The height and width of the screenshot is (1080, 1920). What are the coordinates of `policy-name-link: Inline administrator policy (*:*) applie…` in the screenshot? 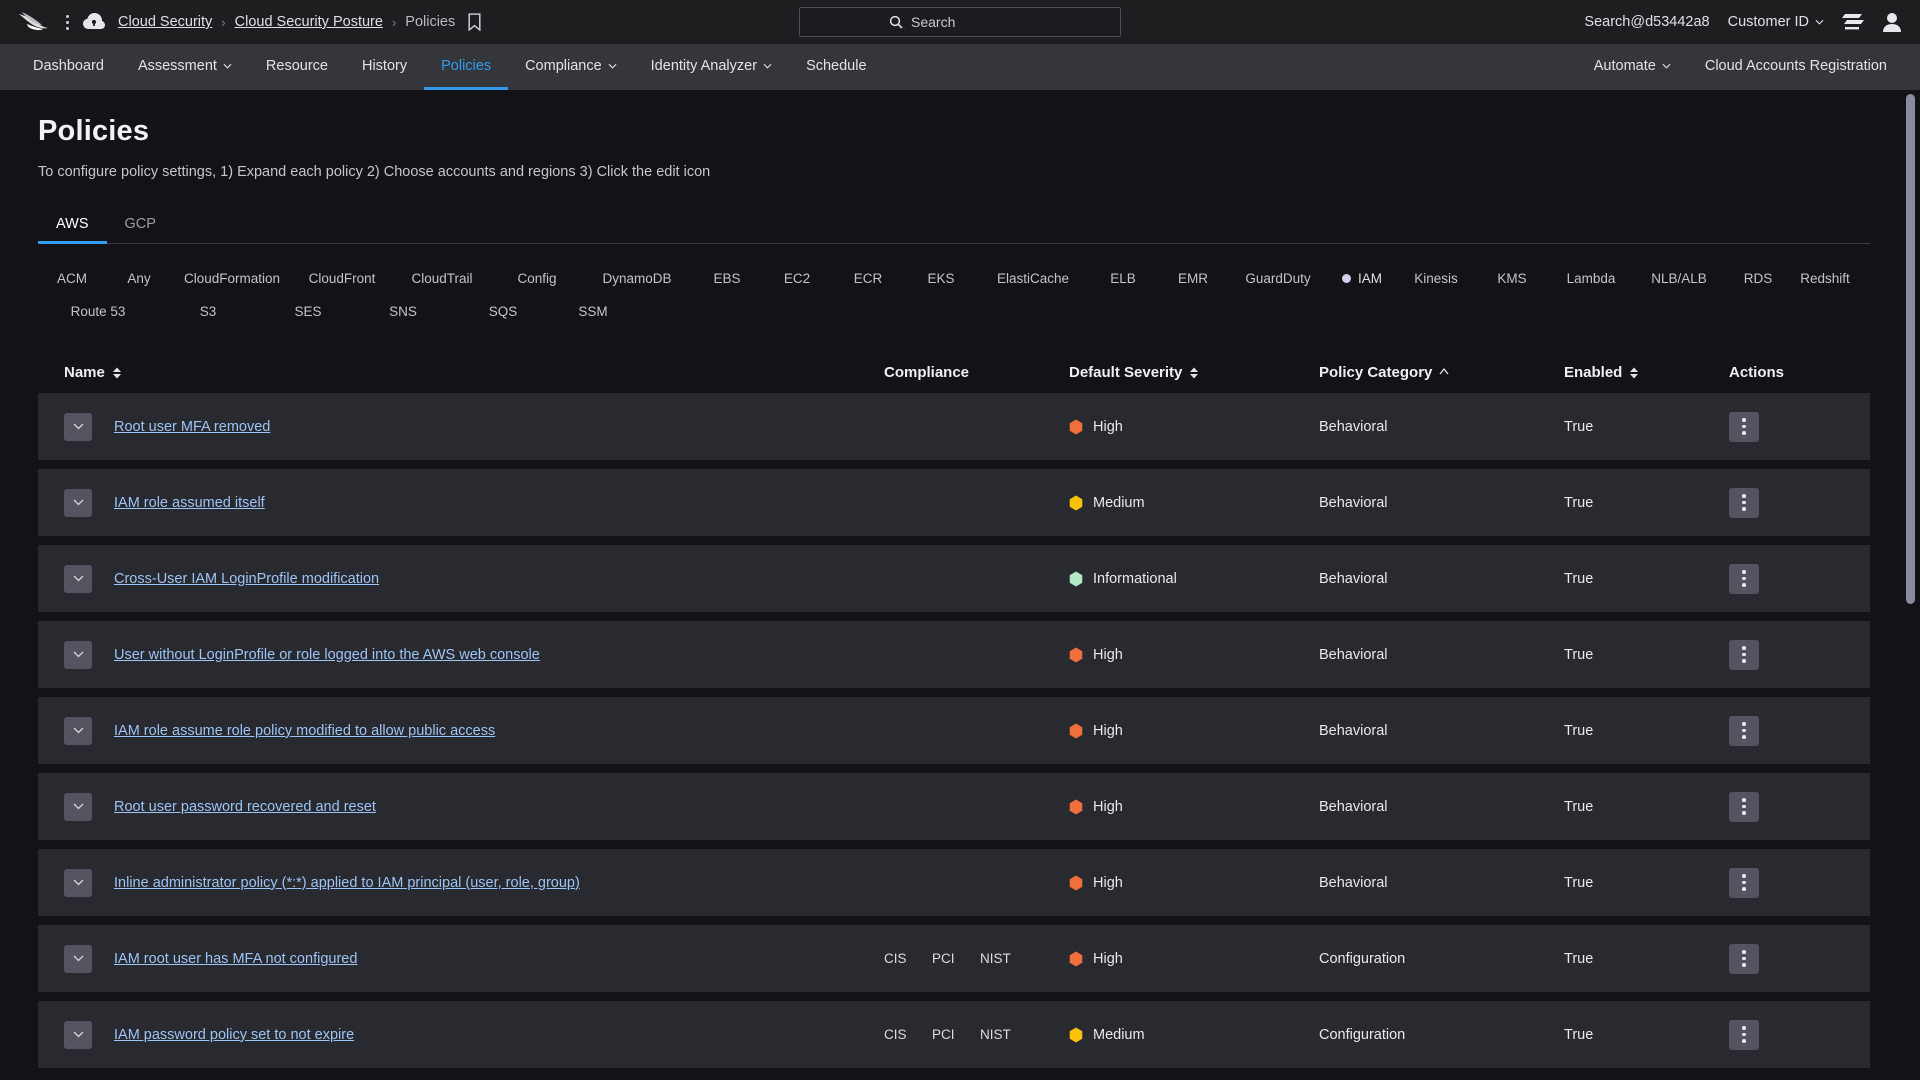 It's located at (347, 883).